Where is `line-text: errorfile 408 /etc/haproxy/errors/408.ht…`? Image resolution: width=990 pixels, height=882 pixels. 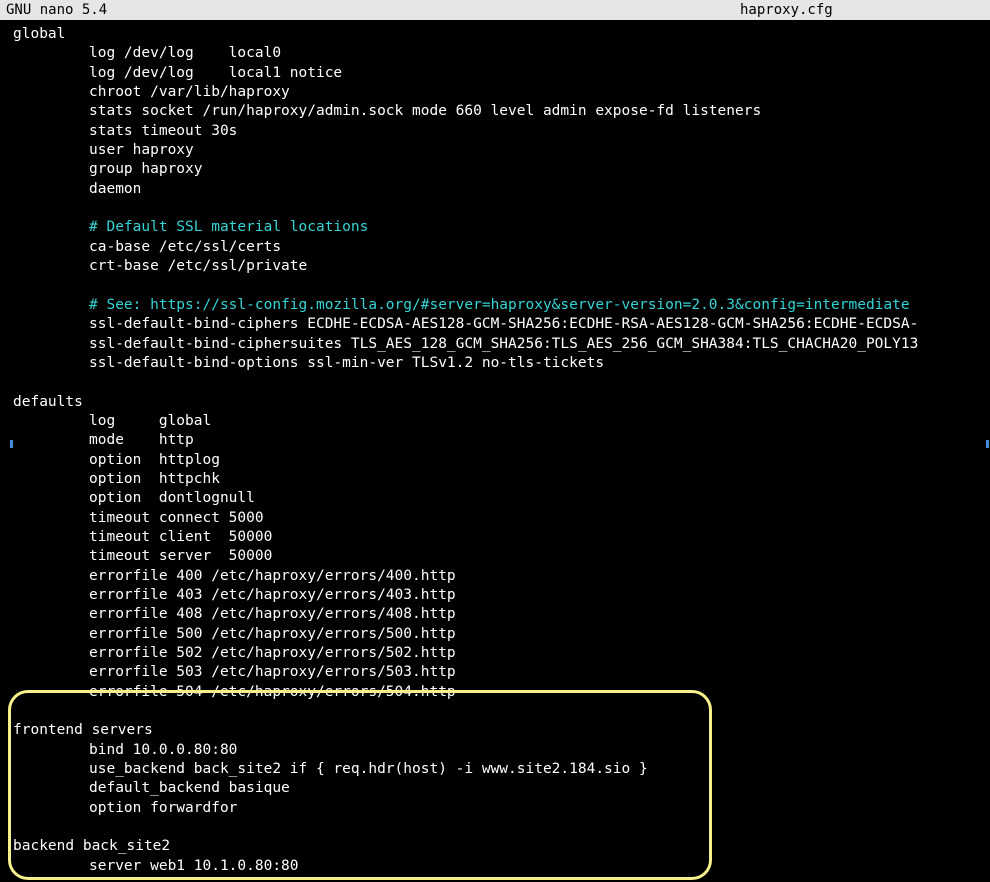 line-text: errorfile 408 /etc/haproxy/errors/408.ht… is located at coordinates (272, 614).